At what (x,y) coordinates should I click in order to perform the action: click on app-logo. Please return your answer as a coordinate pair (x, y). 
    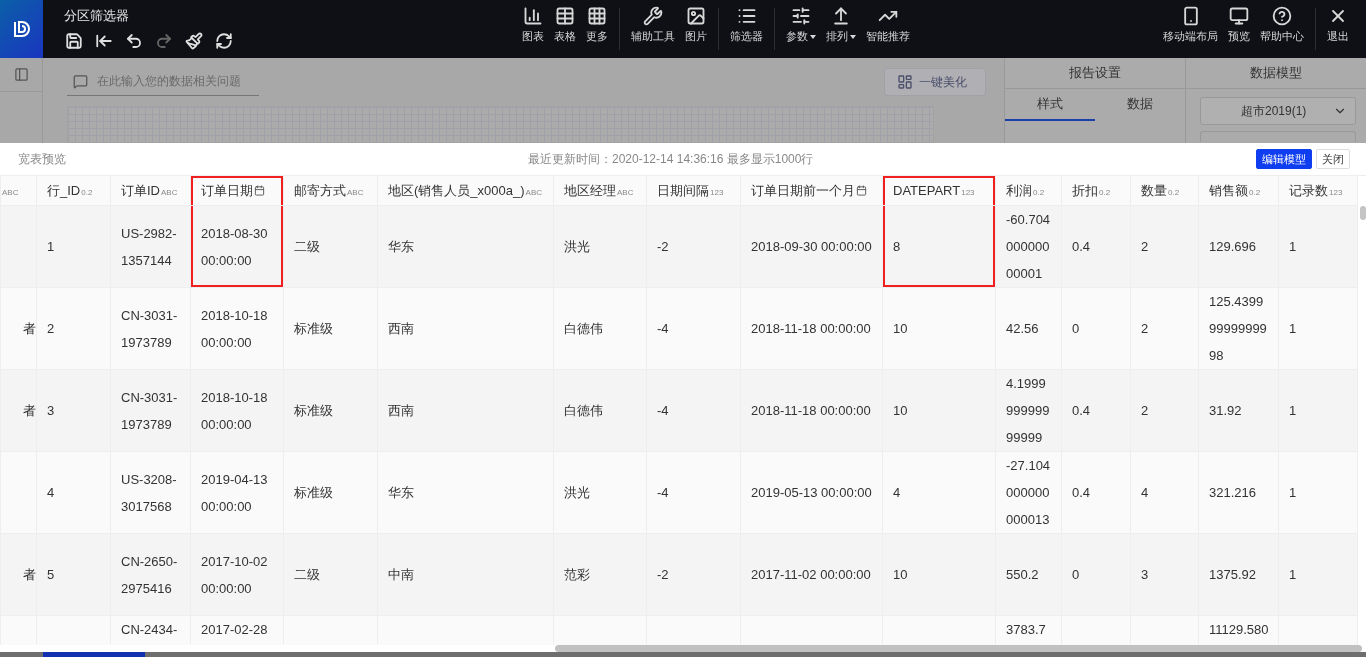
    Looking at the image, I should click on (21, 29).